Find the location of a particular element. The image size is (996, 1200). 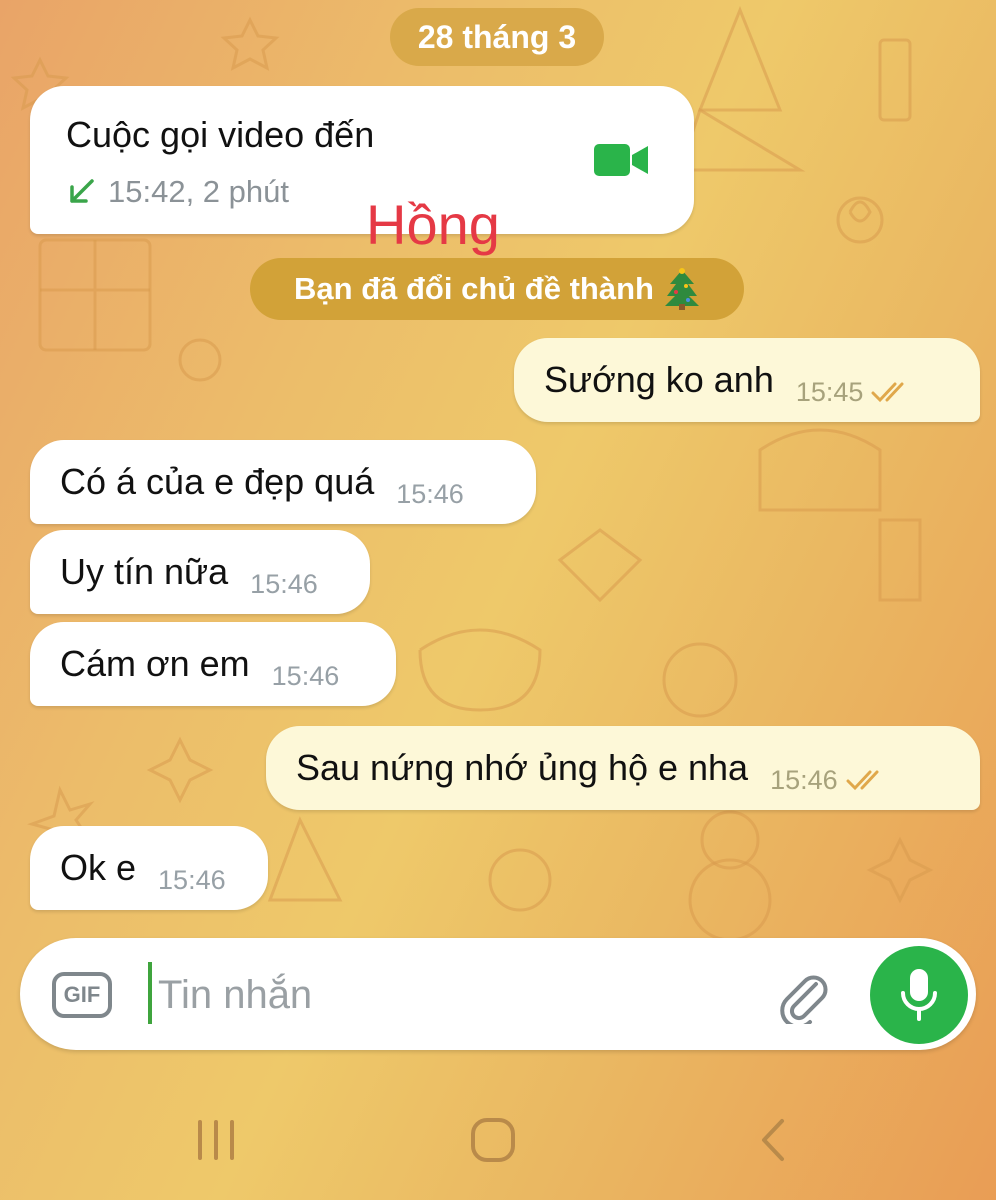

home-icon is located at coordinates (493, 1140).